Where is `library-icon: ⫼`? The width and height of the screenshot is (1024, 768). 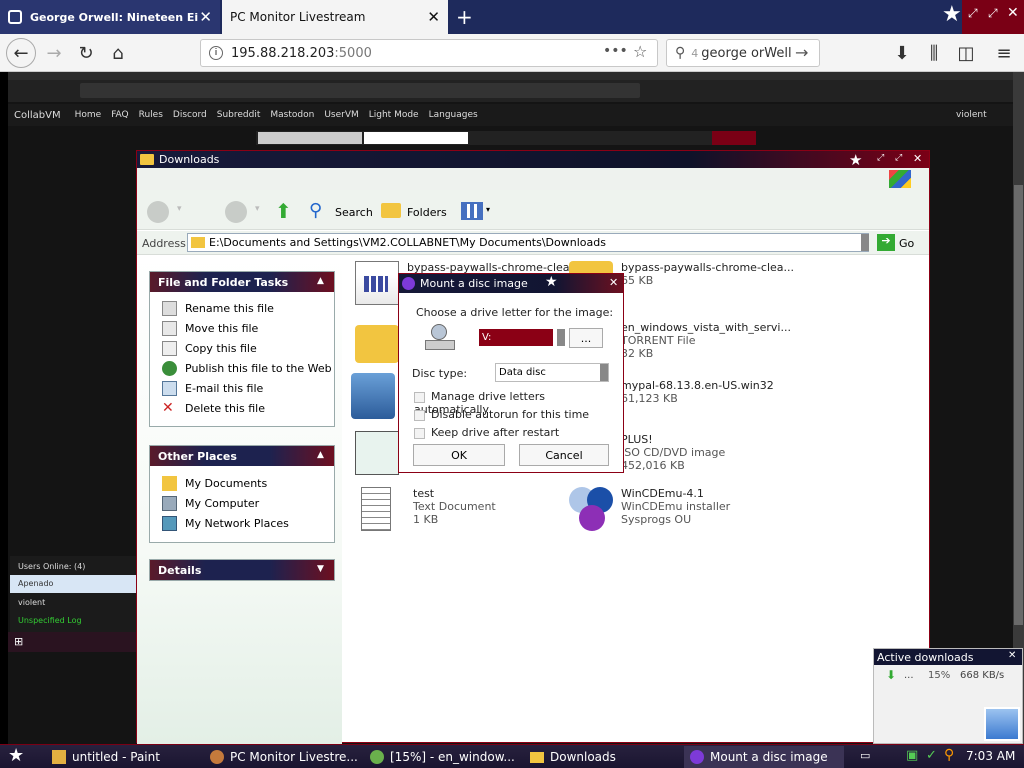
library-icon: ⫼ is located at coordinates (934, 53).